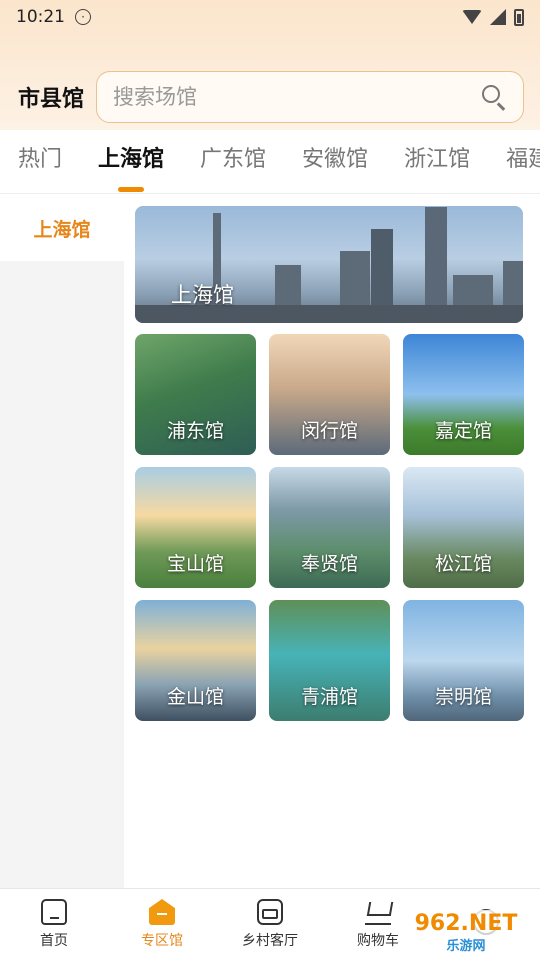 This screenshot has height=960, width=540. I want to click on venue-label: 松江馆, so click(463, 564).